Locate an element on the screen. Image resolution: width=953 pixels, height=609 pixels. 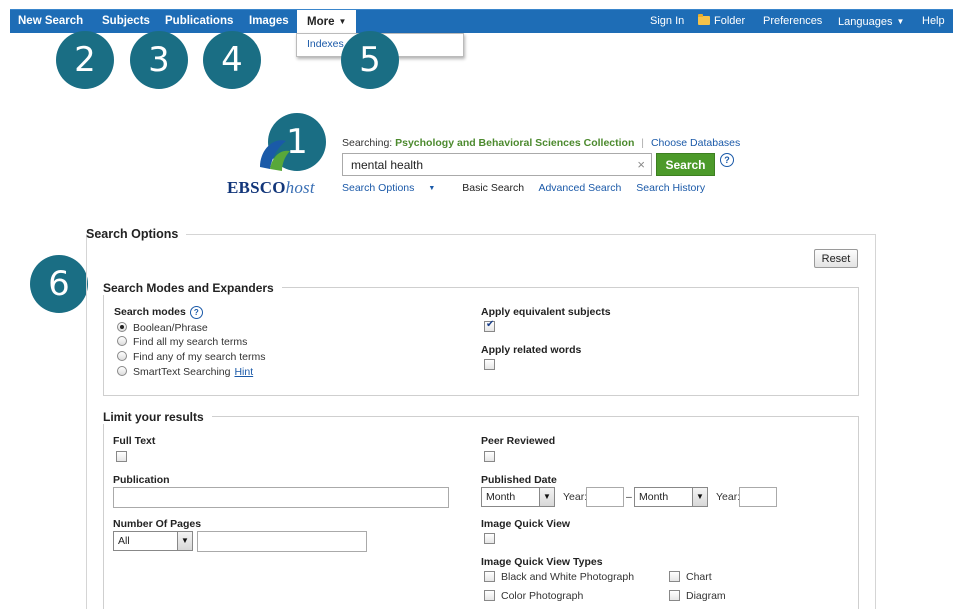
date-range-dash: – is located at coordinates (629, 497).